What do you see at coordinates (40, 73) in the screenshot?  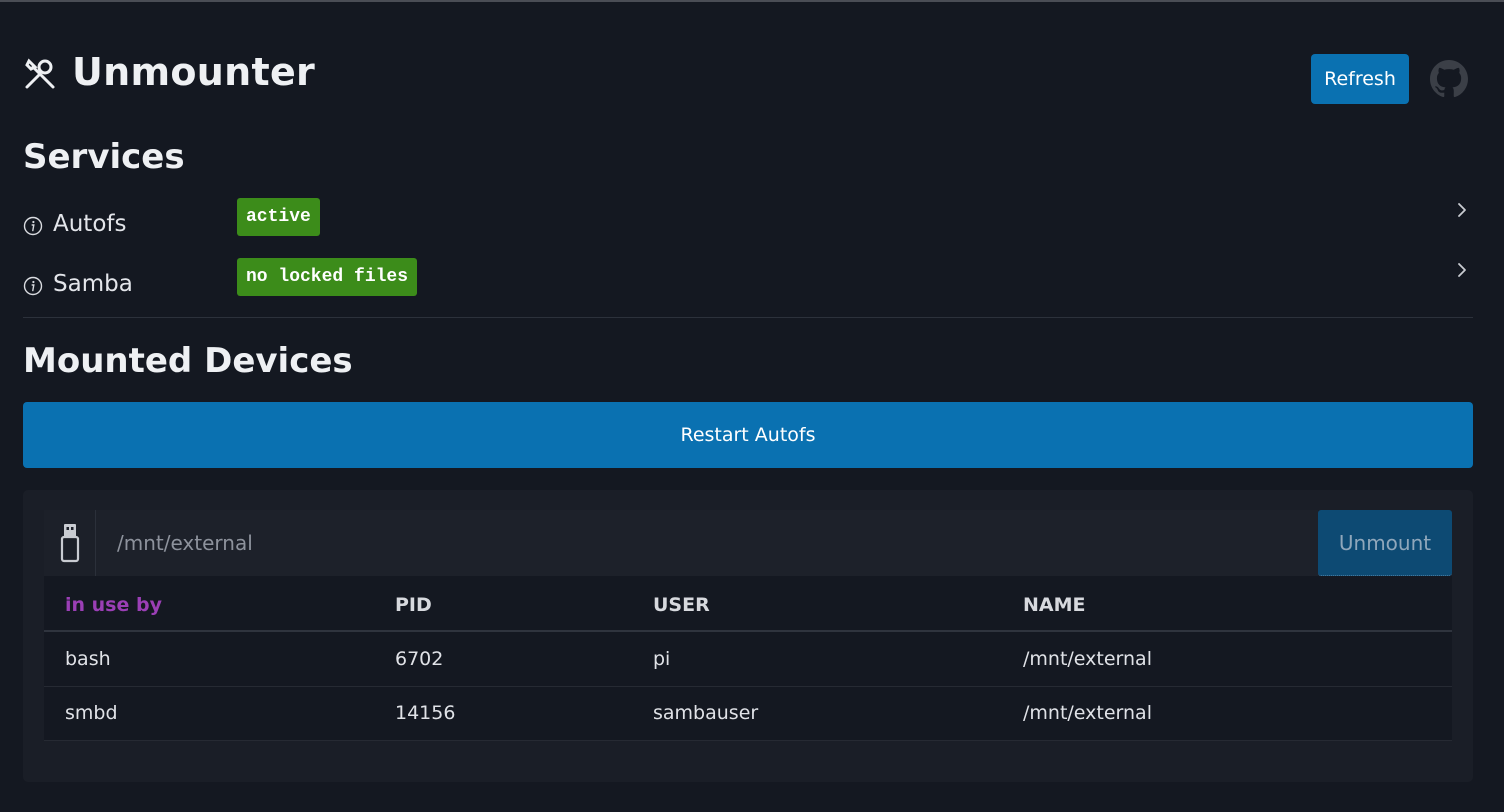 I see `tools-icon` at bounding box center [40, 73].